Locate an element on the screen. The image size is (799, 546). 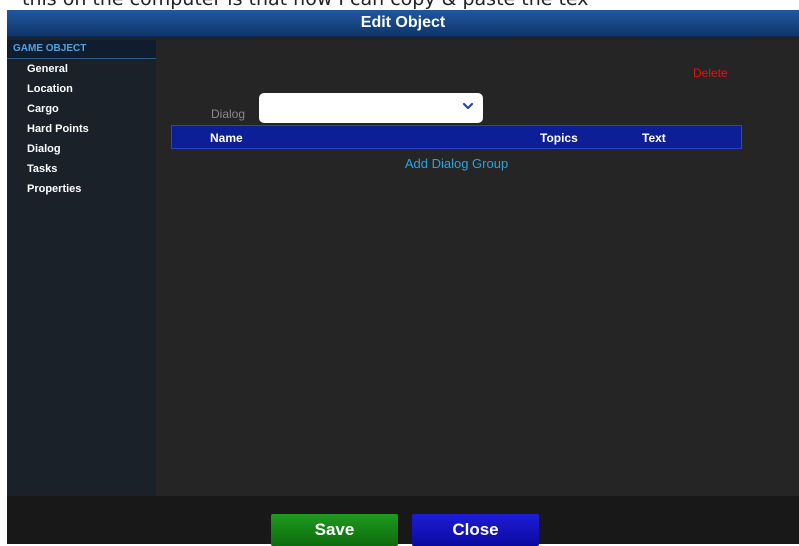
window-title: Edit Object is located at coordinates (403, 22).